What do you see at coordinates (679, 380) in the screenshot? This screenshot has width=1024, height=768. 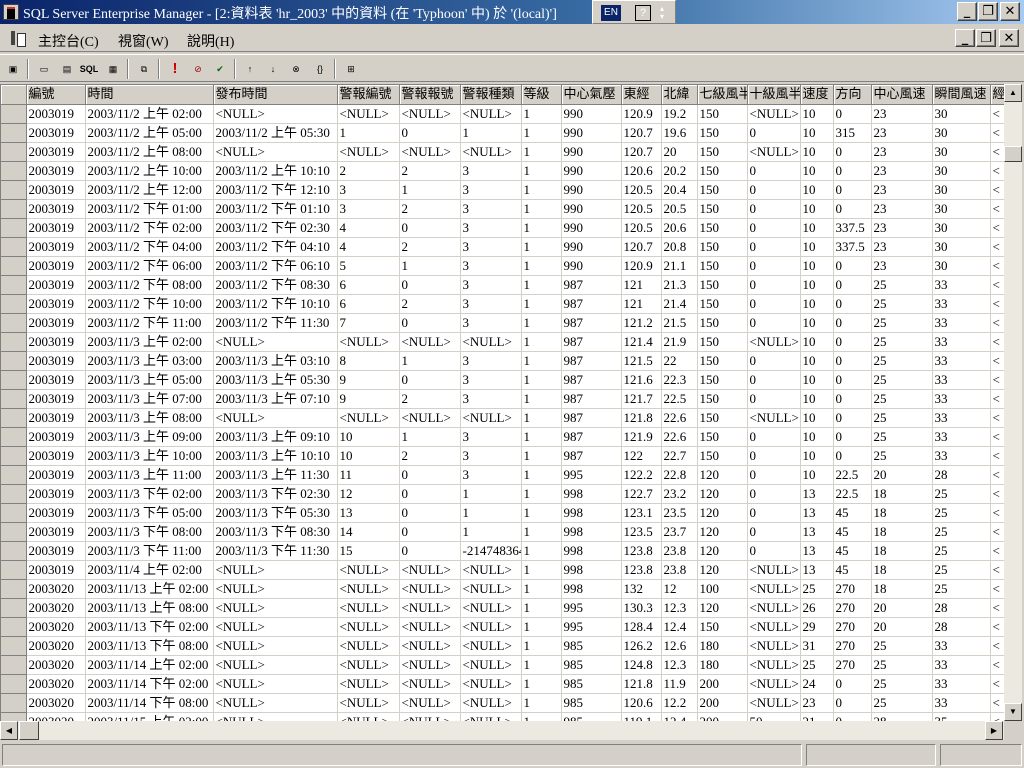 I see `table-cell: 22.3` at bounding box center [679, 380].